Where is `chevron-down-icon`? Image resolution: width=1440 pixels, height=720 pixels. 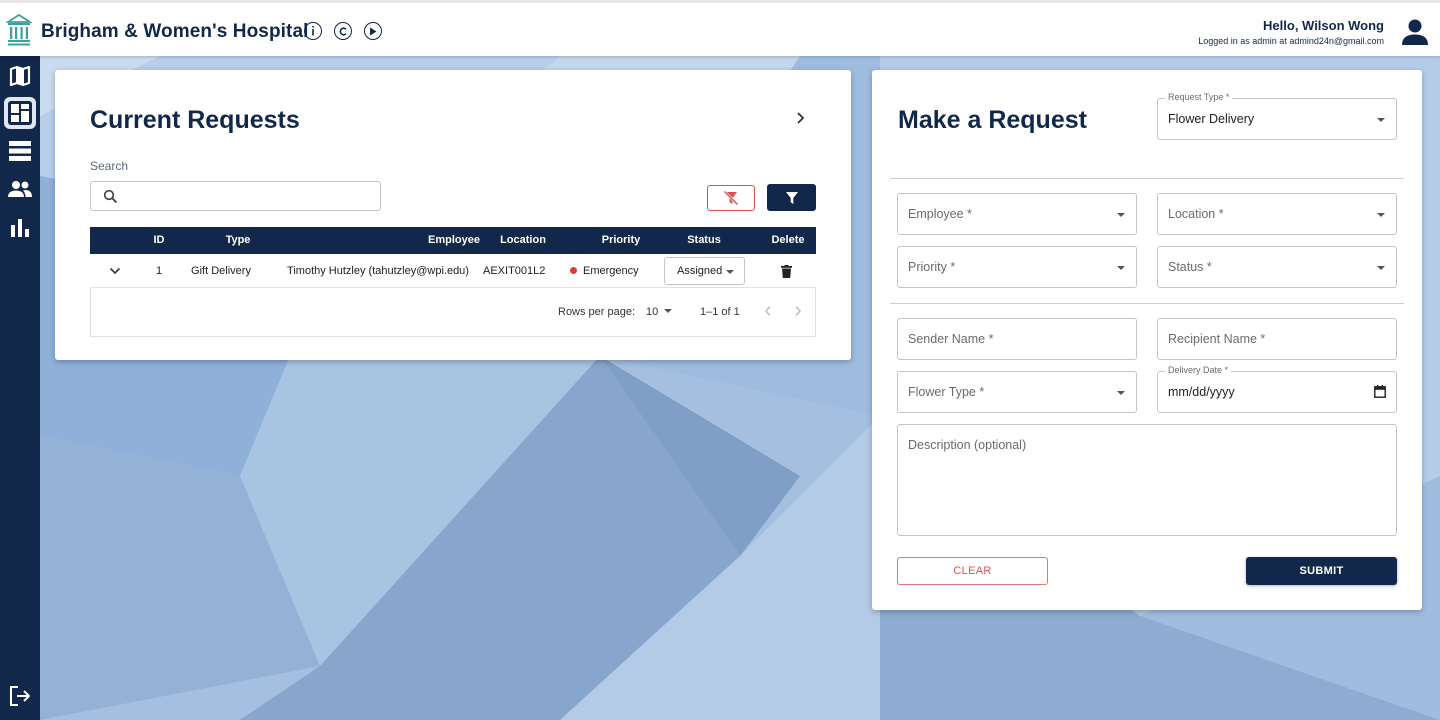
chevron-down-icon is located at coordinates (115, 271).